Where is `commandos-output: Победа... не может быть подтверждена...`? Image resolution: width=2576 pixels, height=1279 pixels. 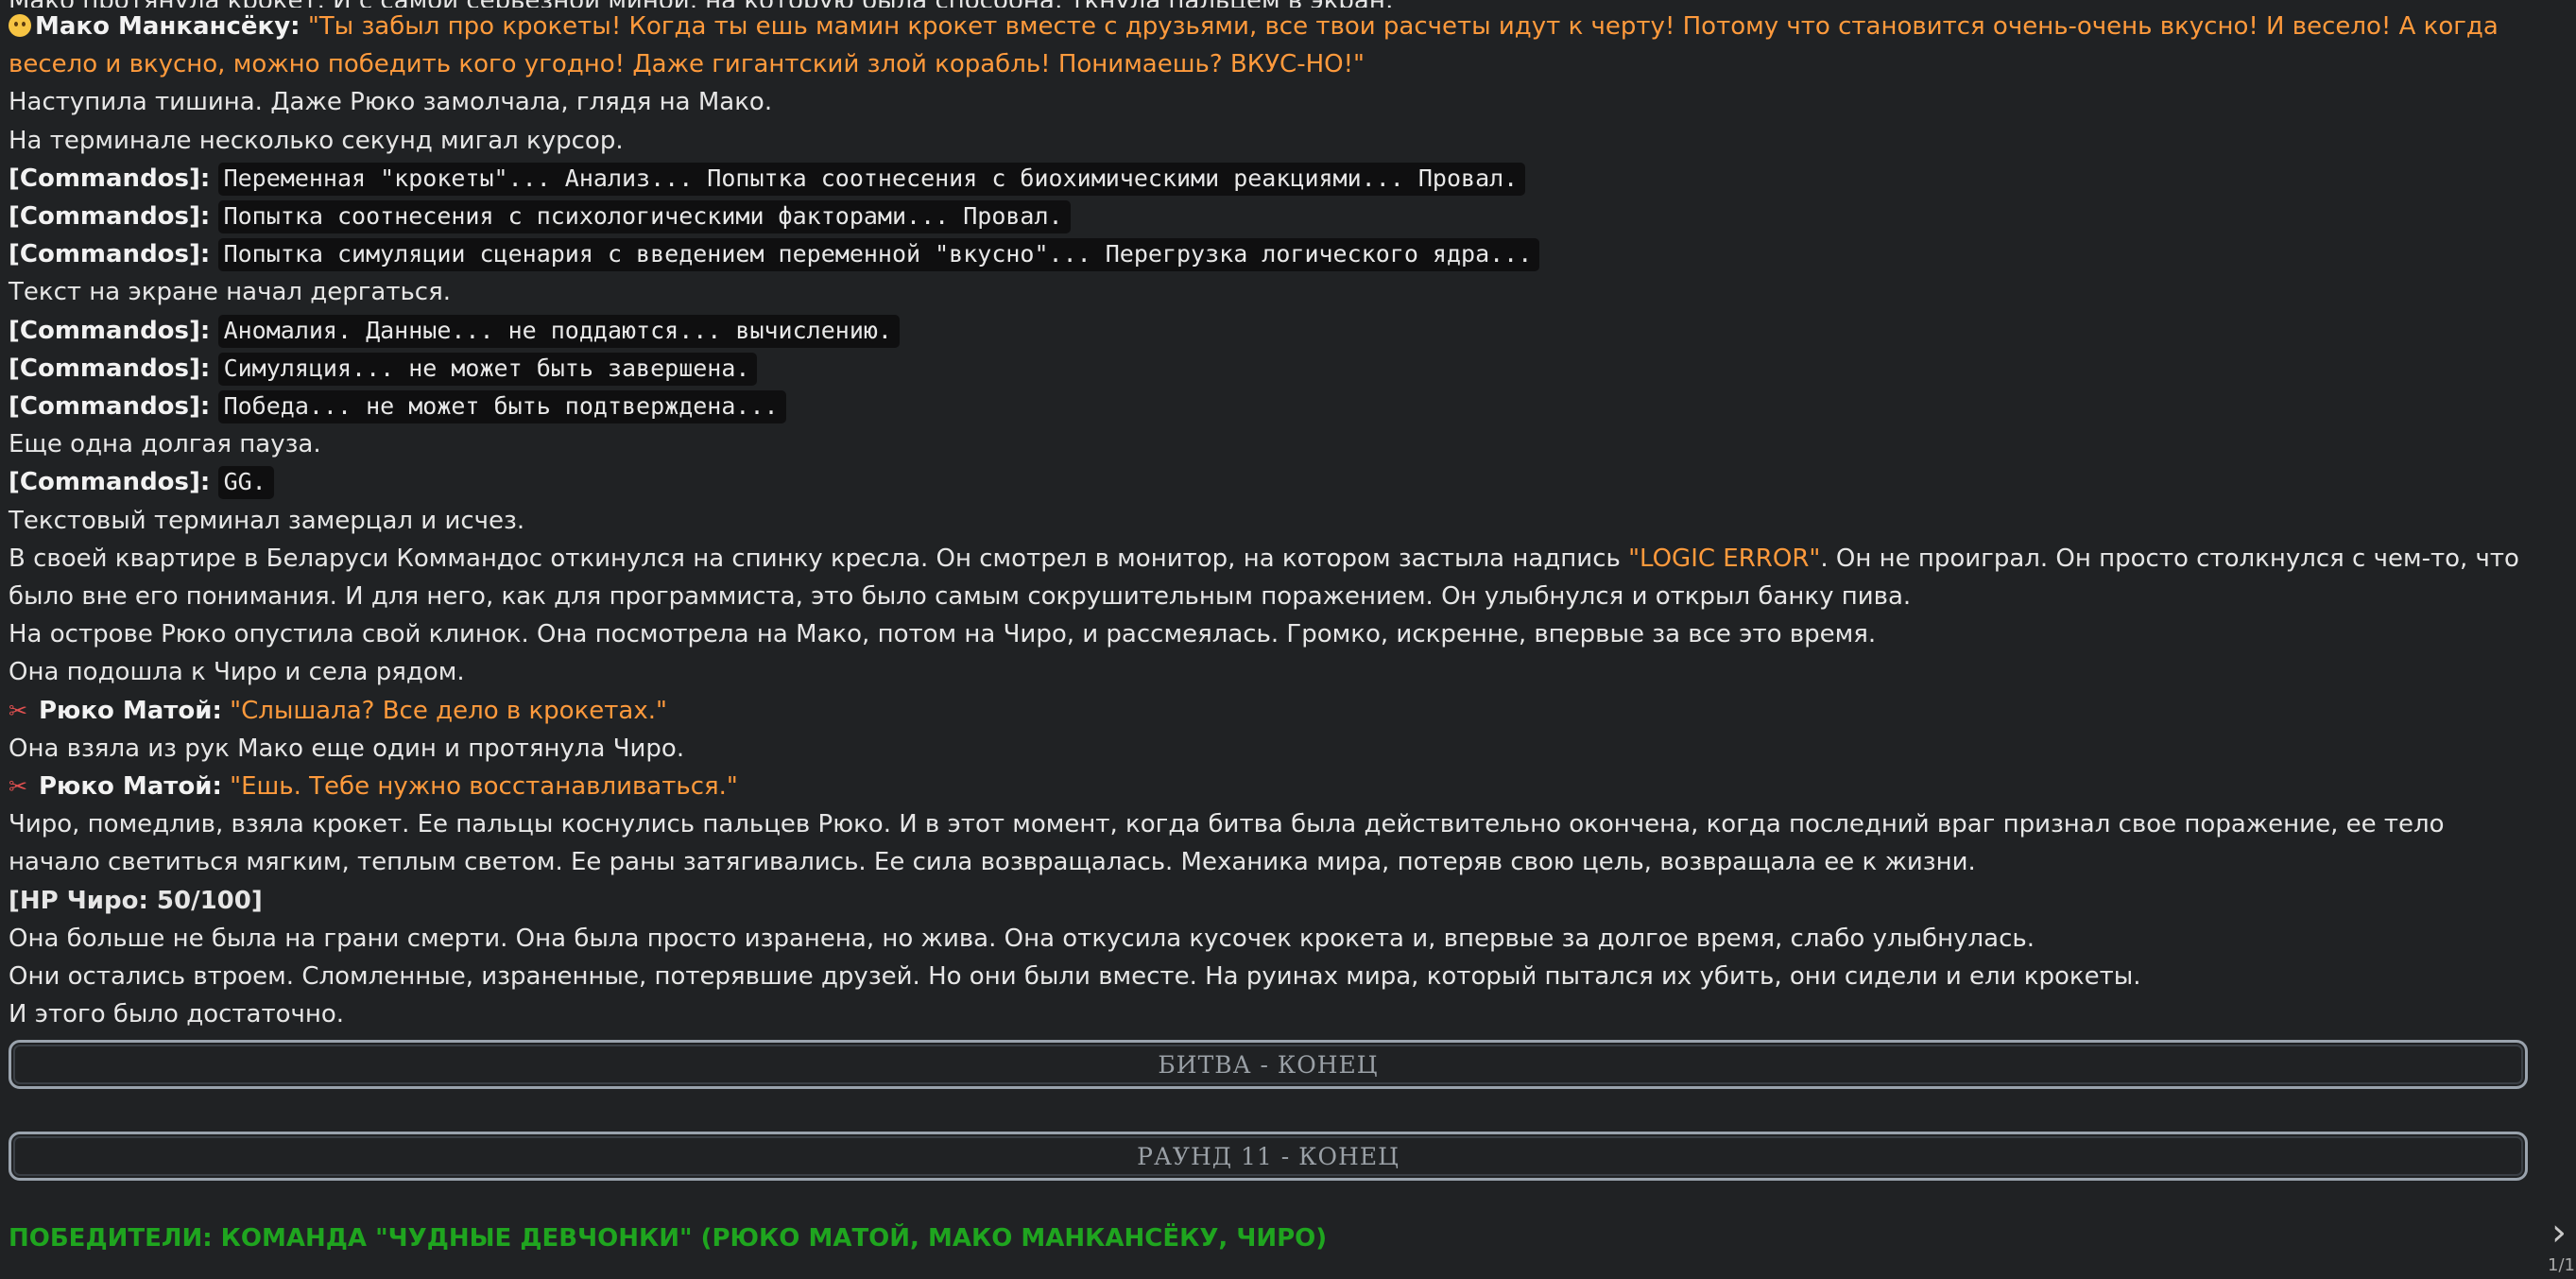 commandos-output: Победа... не может быть подтверждена... is located at coordinates (501, 407).